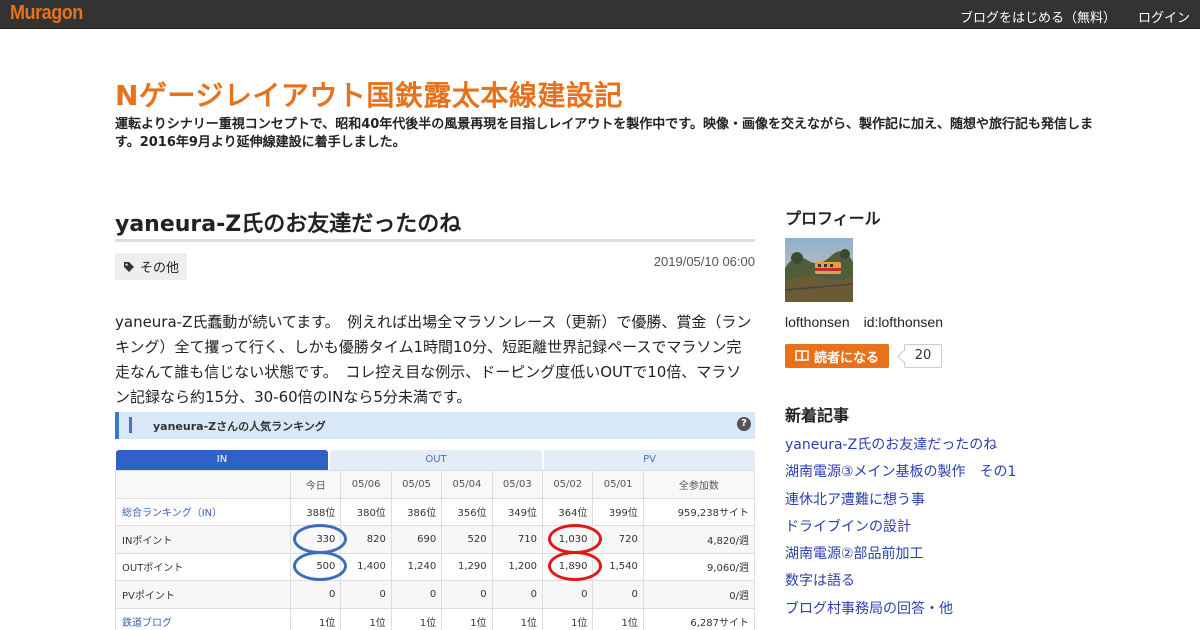 The width and height of the screenshot is (1200, 630). Describe the element at coordinates (288, 222) in the screenshot. I see `article-title: yaneura-Z氏のお友達だったのね` at that location.